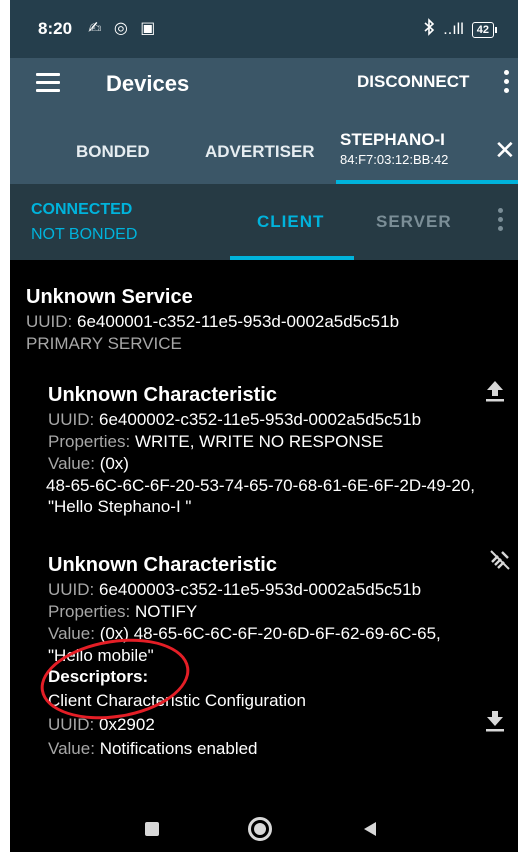  What do you see at coordinates (153, 748) in the screenshot?
I see `descriptor-value: Value: Notifications enabled` at bounding box center [153, 748].